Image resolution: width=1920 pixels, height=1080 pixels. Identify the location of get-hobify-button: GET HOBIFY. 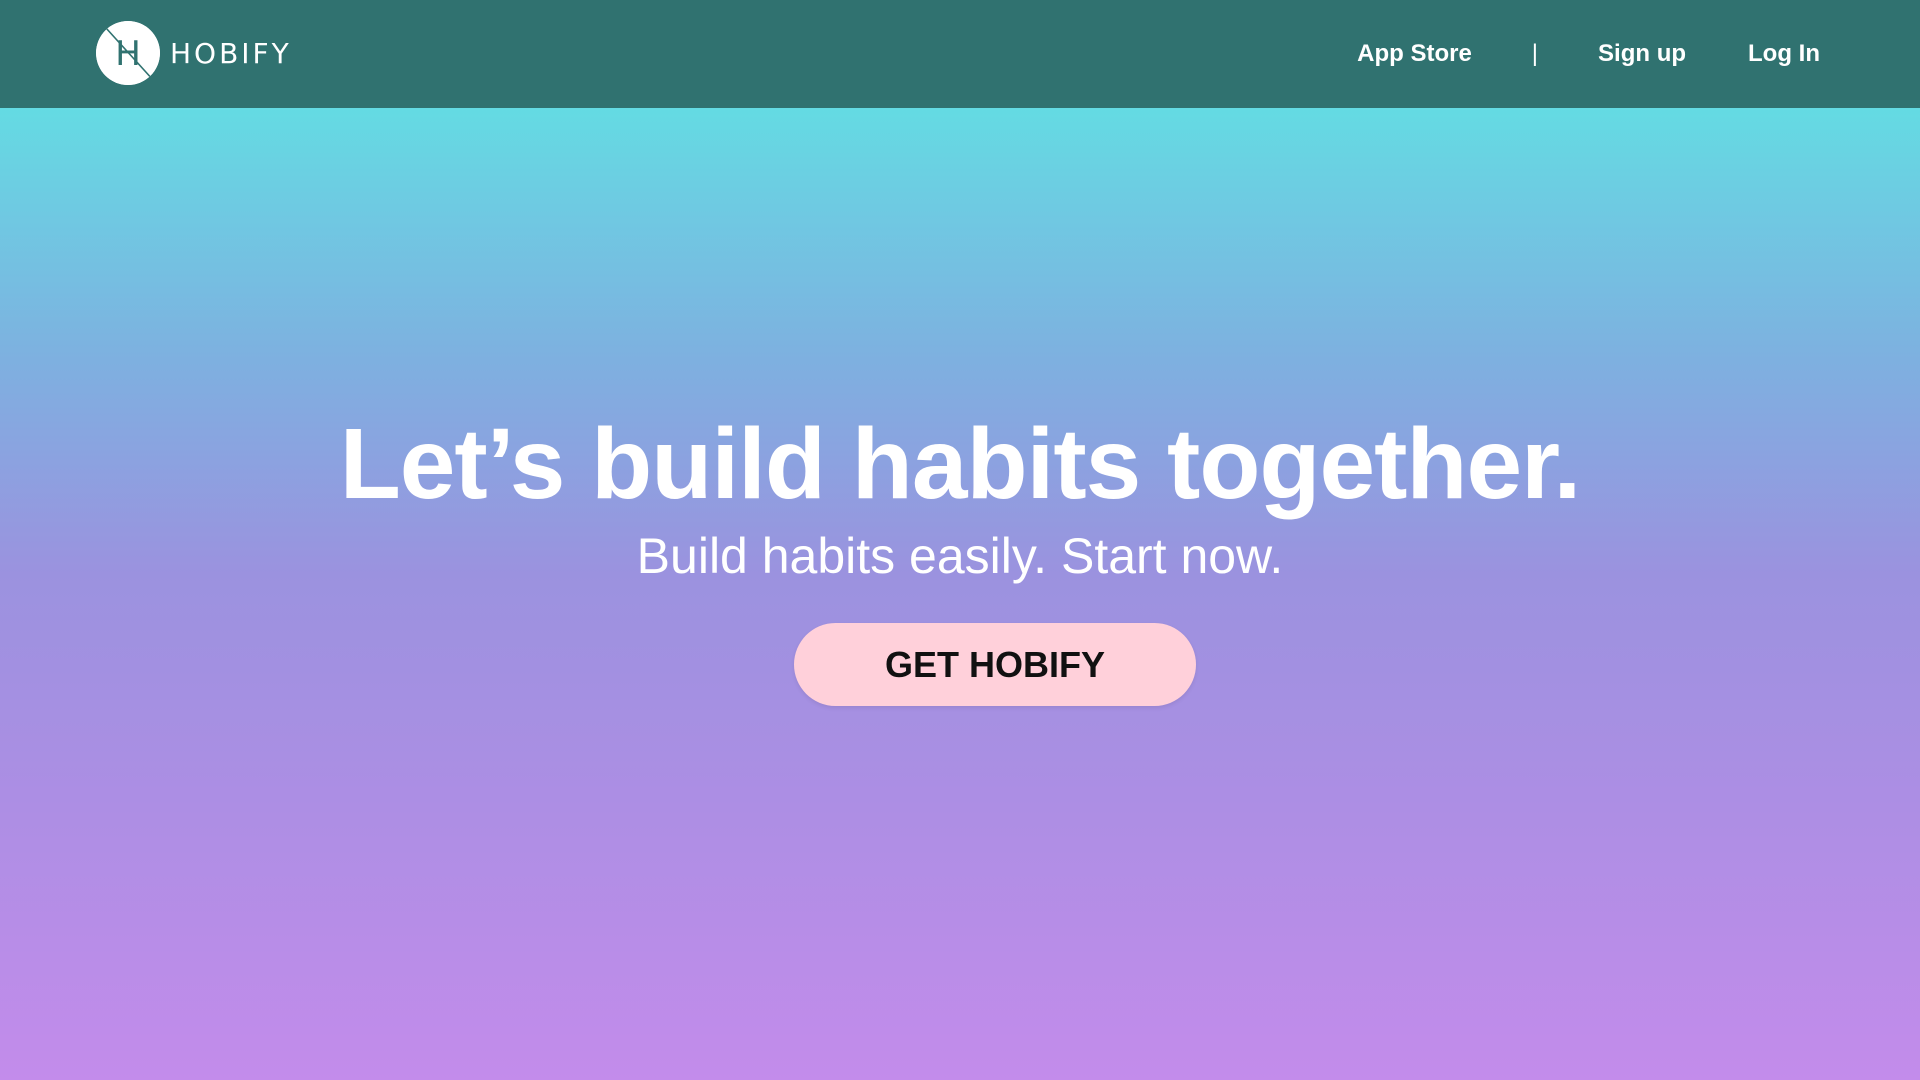
(995, 664).